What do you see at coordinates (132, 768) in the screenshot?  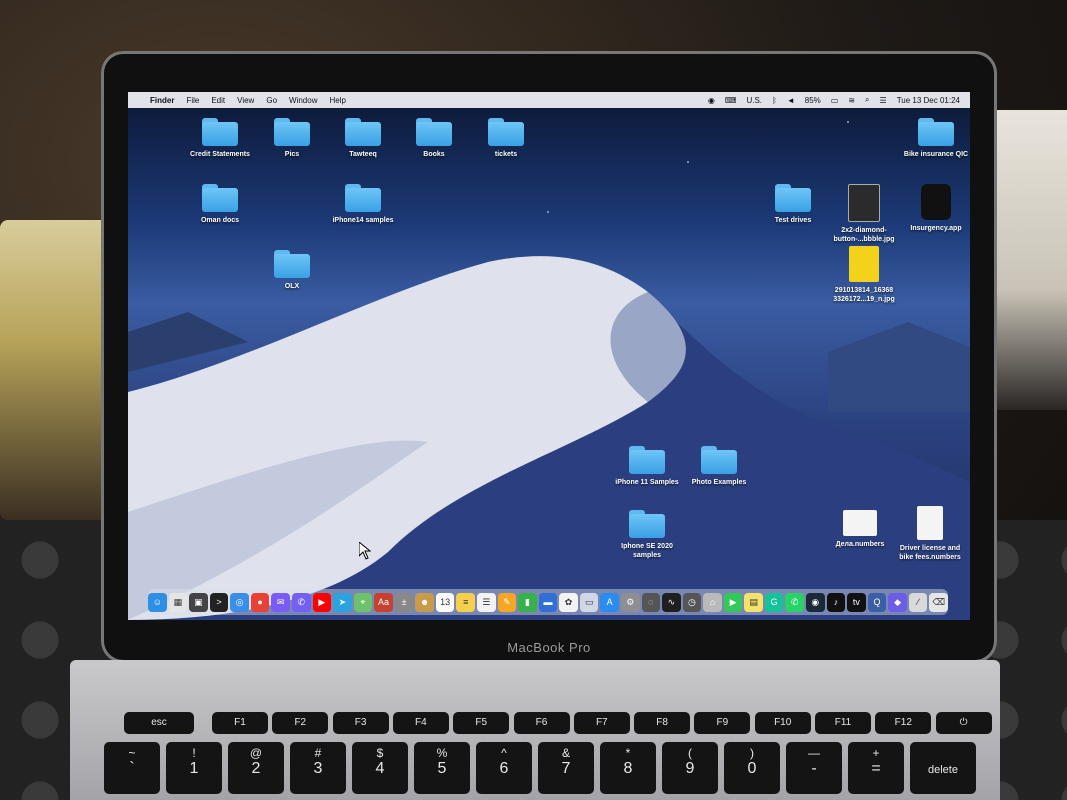 I see `number-row-key: ~ `` at bounding box center [132, 768].